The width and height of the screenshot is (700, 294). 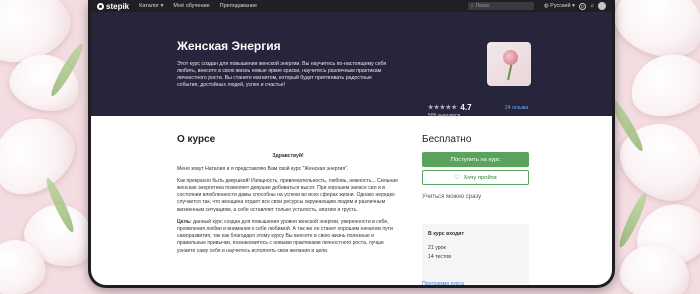 What do you see at coordinates (443, 108) in the screenshot?
I see `rating-stars-icon: ★★★★★` at bounding box center [443, 108].